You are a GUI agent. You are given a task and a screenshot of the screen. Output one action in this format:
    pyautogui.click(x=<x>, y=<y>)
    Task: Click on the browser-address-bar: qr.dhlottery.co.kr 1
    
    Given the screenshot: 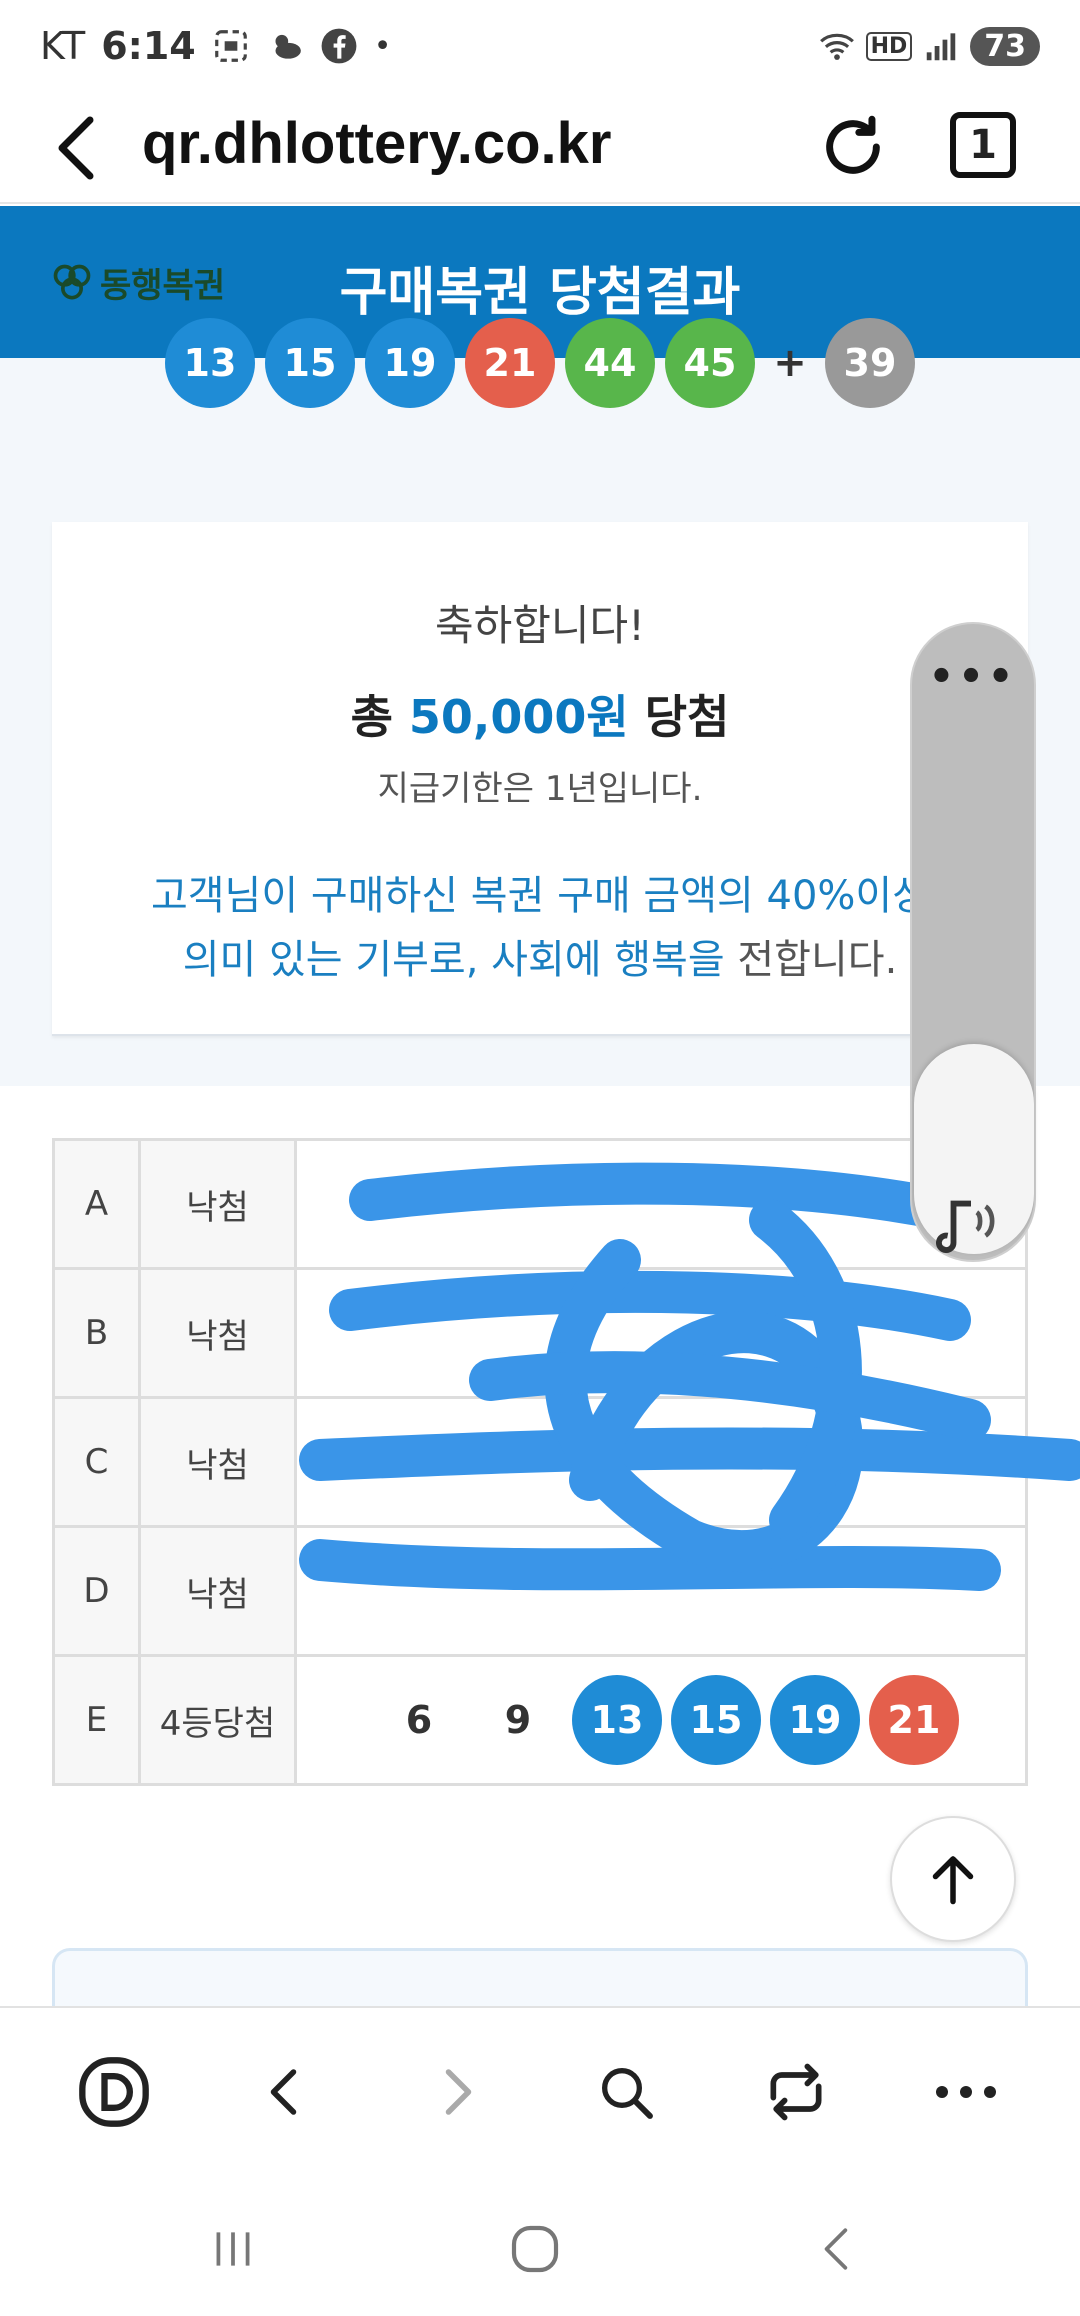 What is the action you would take?
    pyautogui.click(x=540, y=148)
    